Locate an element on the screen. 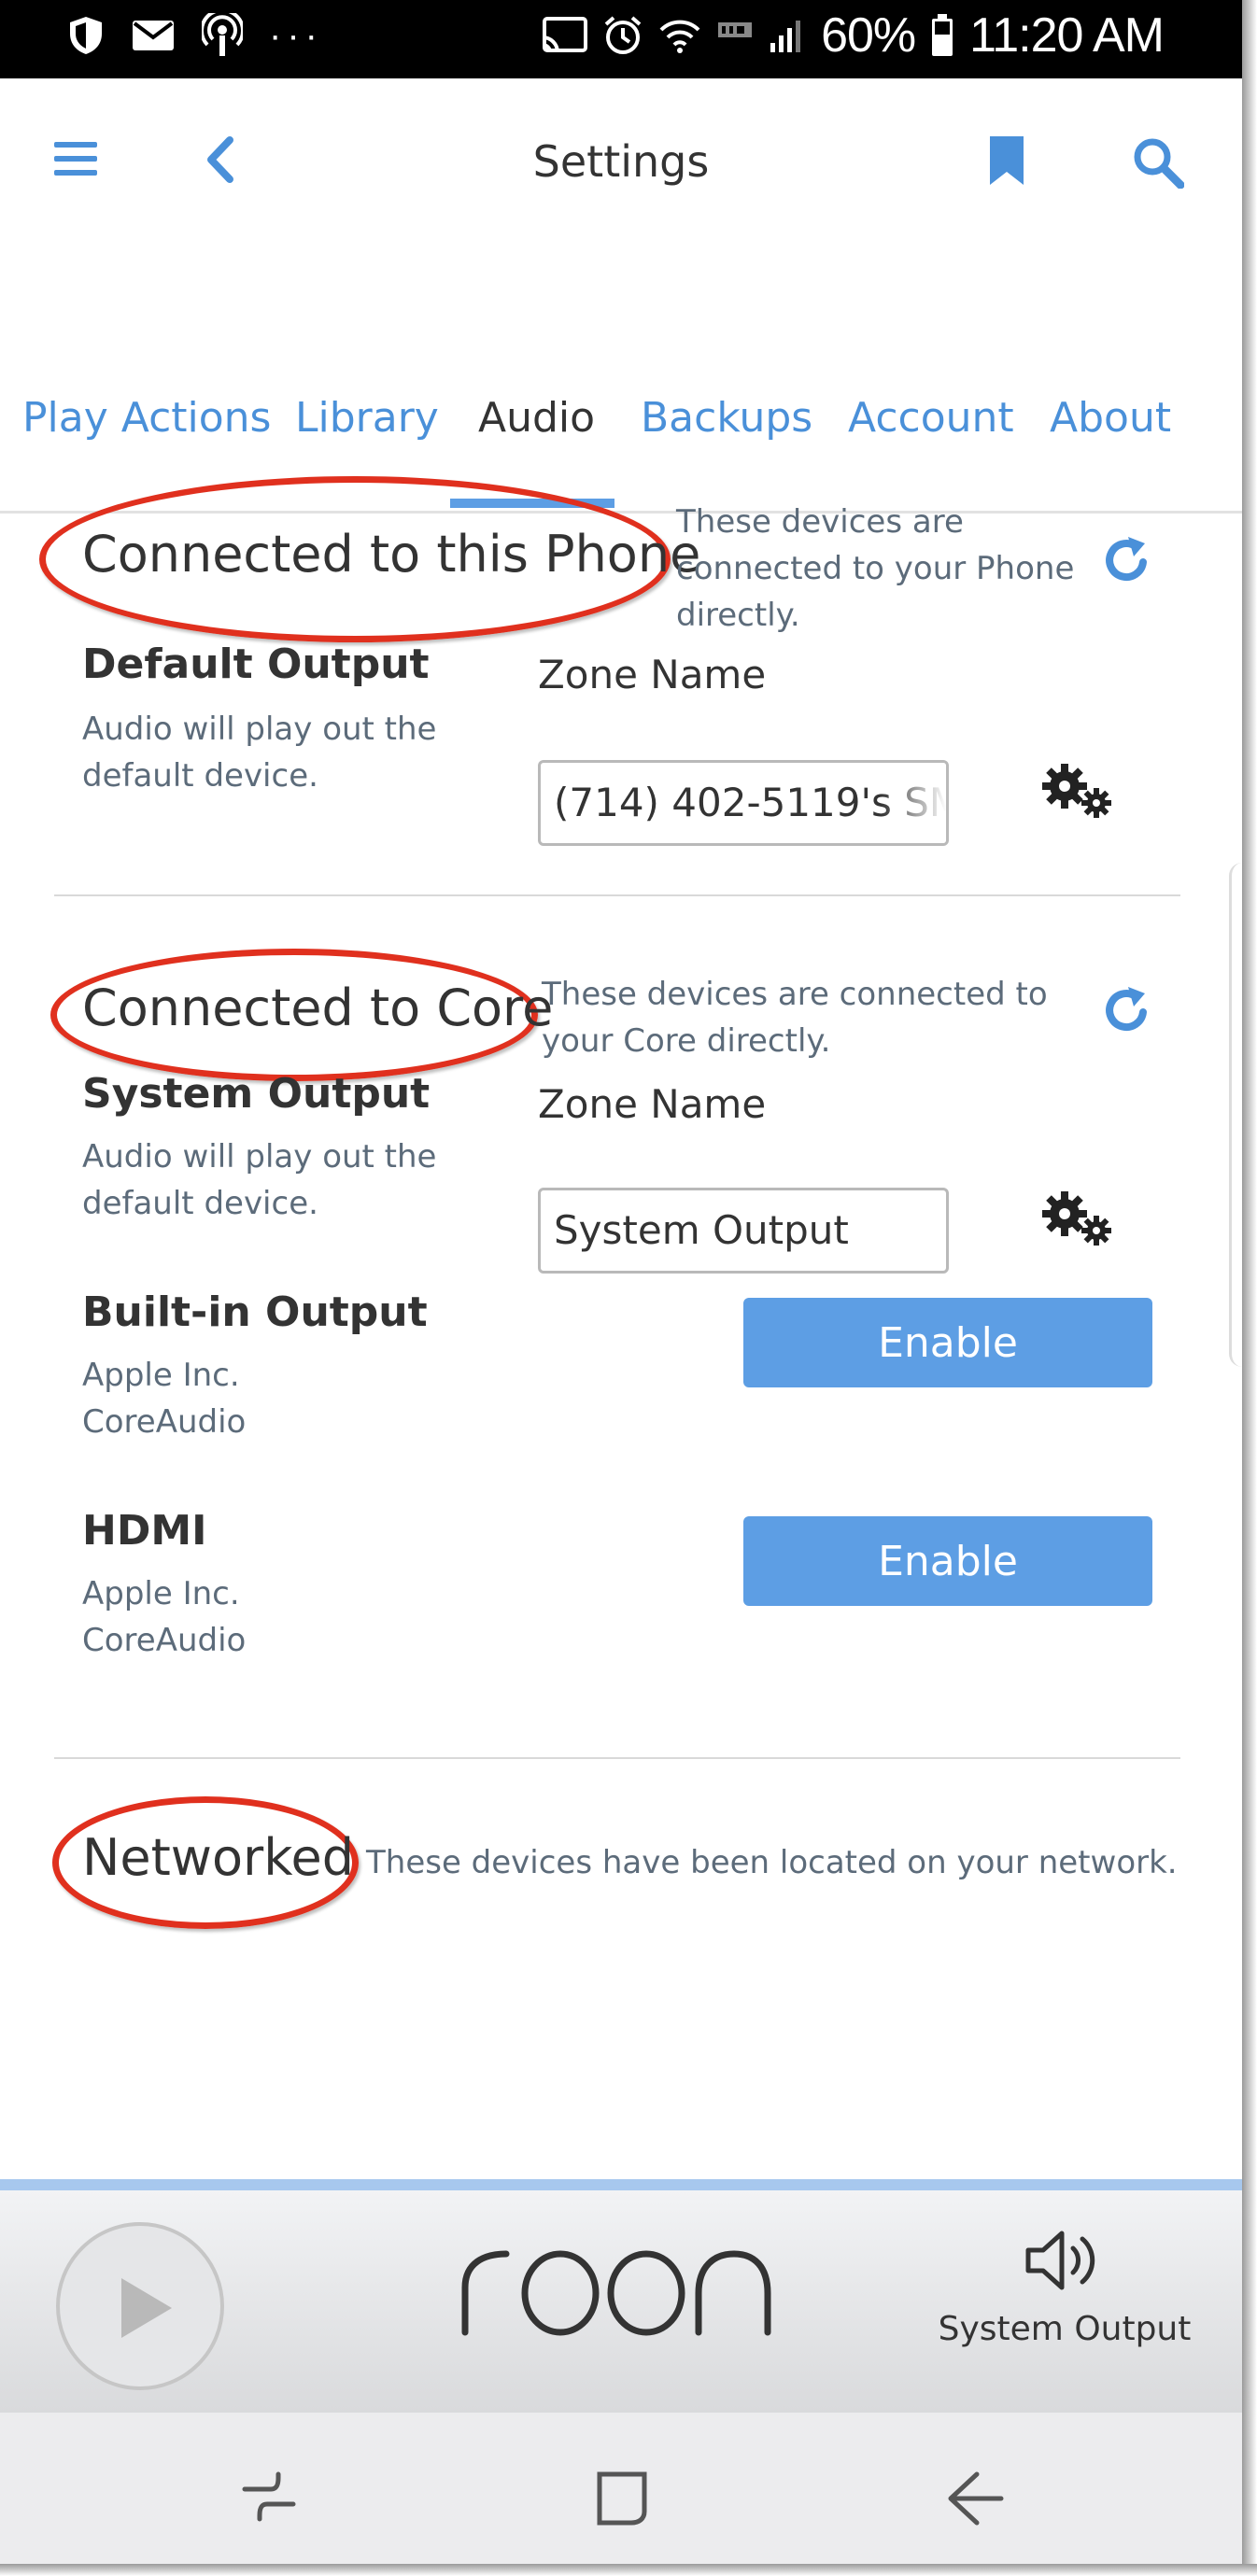 Image resolution: width=1257 pixels, height=2576 pixels. page-title: Settings is located at coordinates (621, 161).